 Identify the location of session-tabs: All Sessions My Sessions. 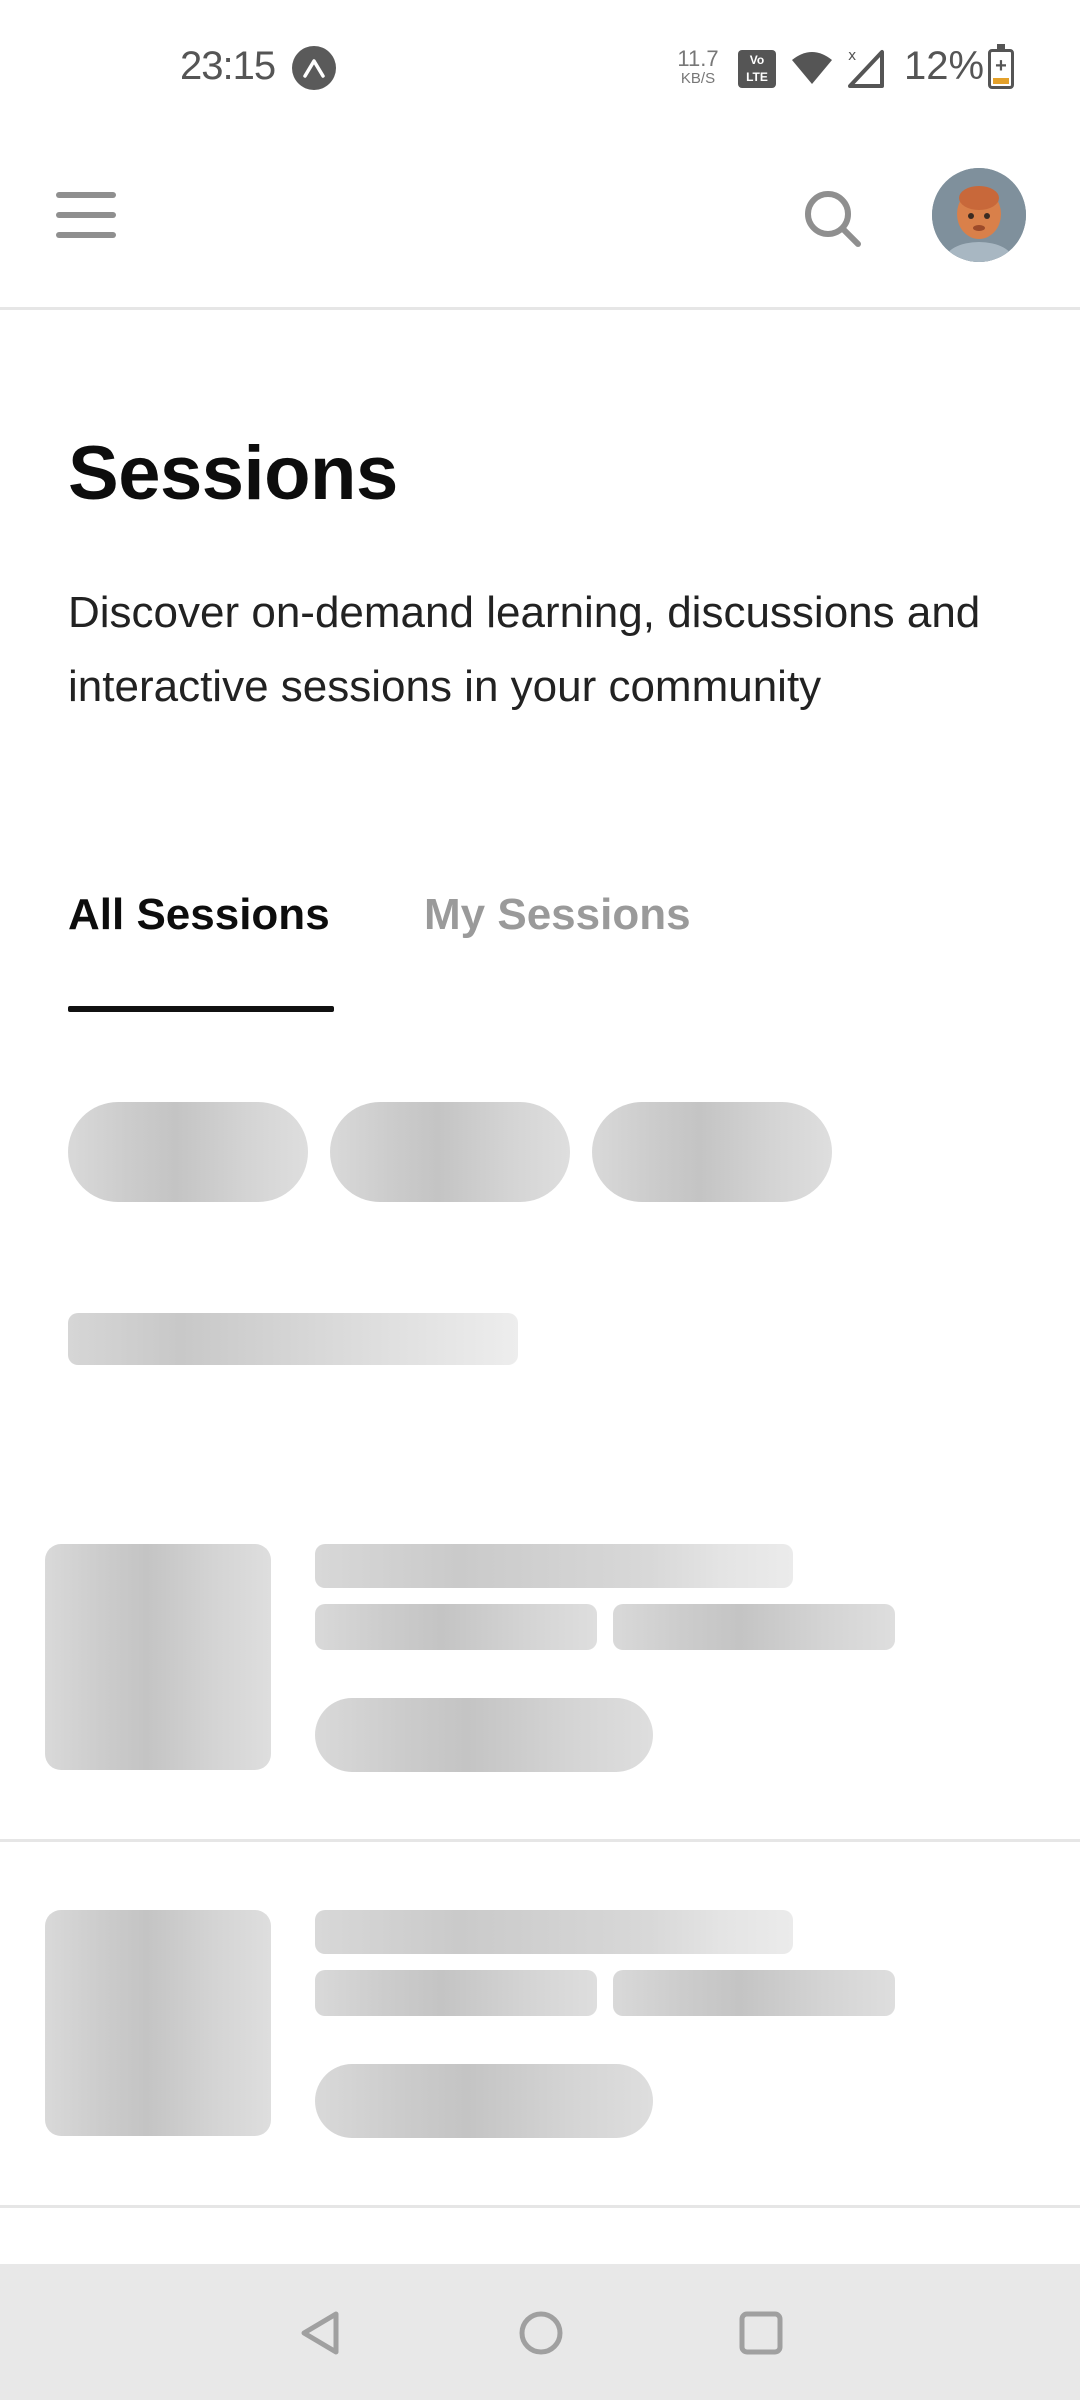
(540, 952).